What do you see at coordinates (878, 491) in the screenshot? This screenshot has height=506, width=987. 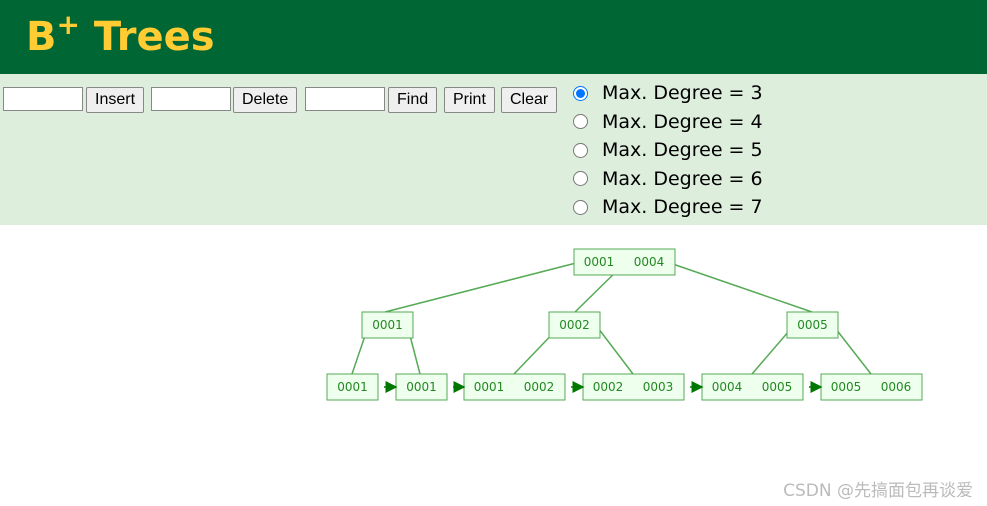 I see `watermark: CSDN @先搞面包再谈爱` at bounding box center [878, 491].